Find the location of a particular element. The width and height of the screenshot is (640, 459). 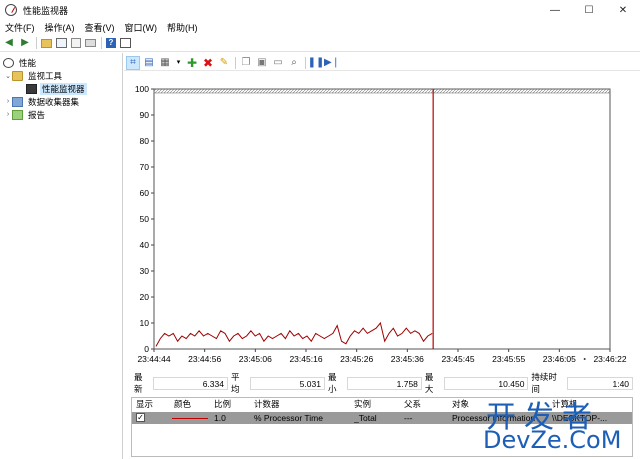

max-value-band is located at coordinates (382, 91).